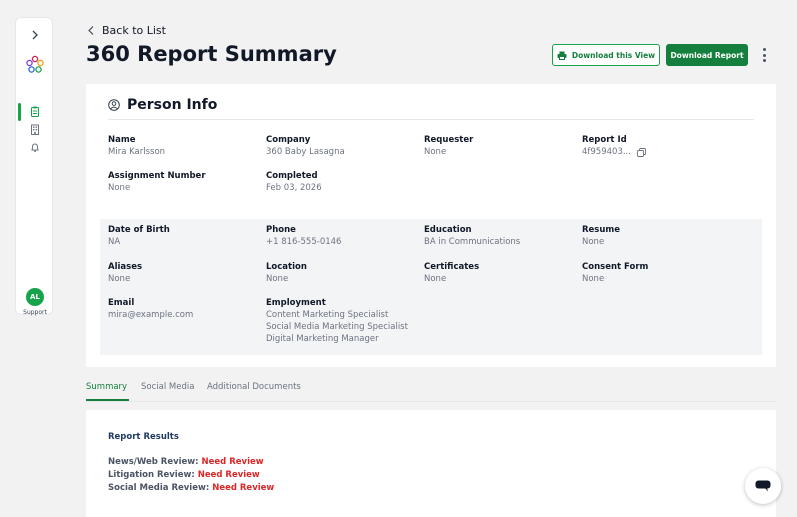 The image size is (797, 517). Describe the element at coordinates (183, 146) in the screenshot. I see `field-name: Name Mira Karlsson` at that location.